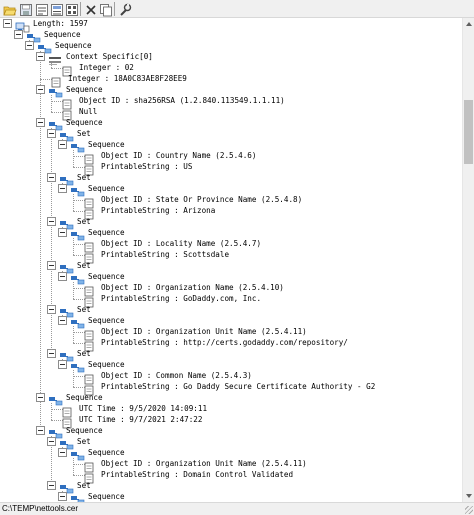  Describe the element at coordinates (72, 9) in the screenshot. I see `view-binary-button` at that location.